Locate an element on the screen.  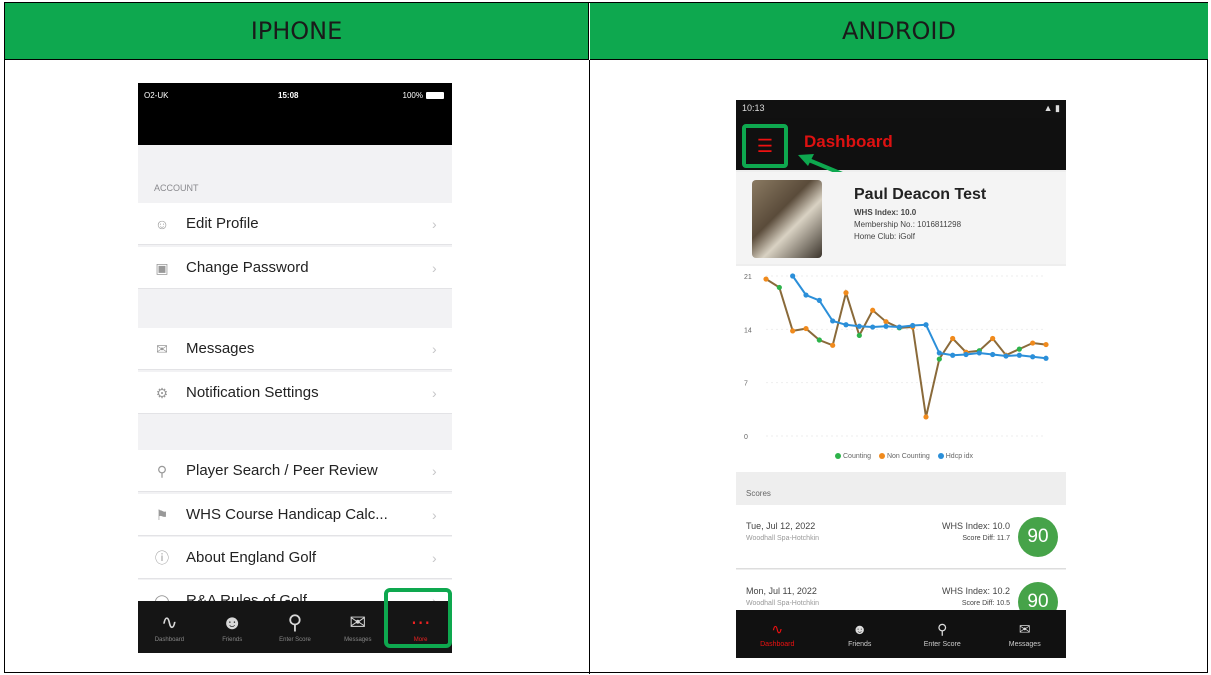
score-whs-index: WHS Index: 10.2 is located at coordinates (975, 591).